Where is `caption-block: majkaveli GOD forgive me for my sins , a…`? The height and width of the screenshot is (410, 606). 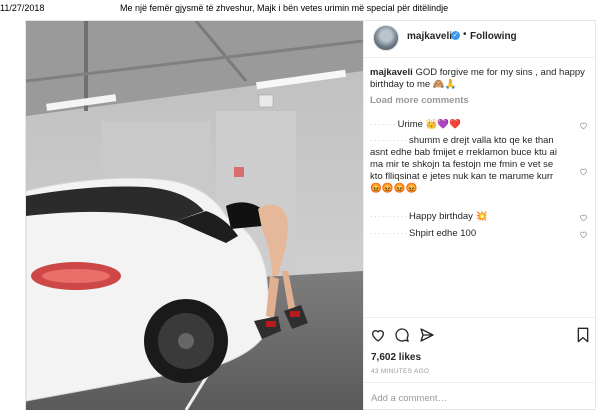 caption-block: majkaveli GOD forgive me for my sins , a… is located at coordinates (481, 87).